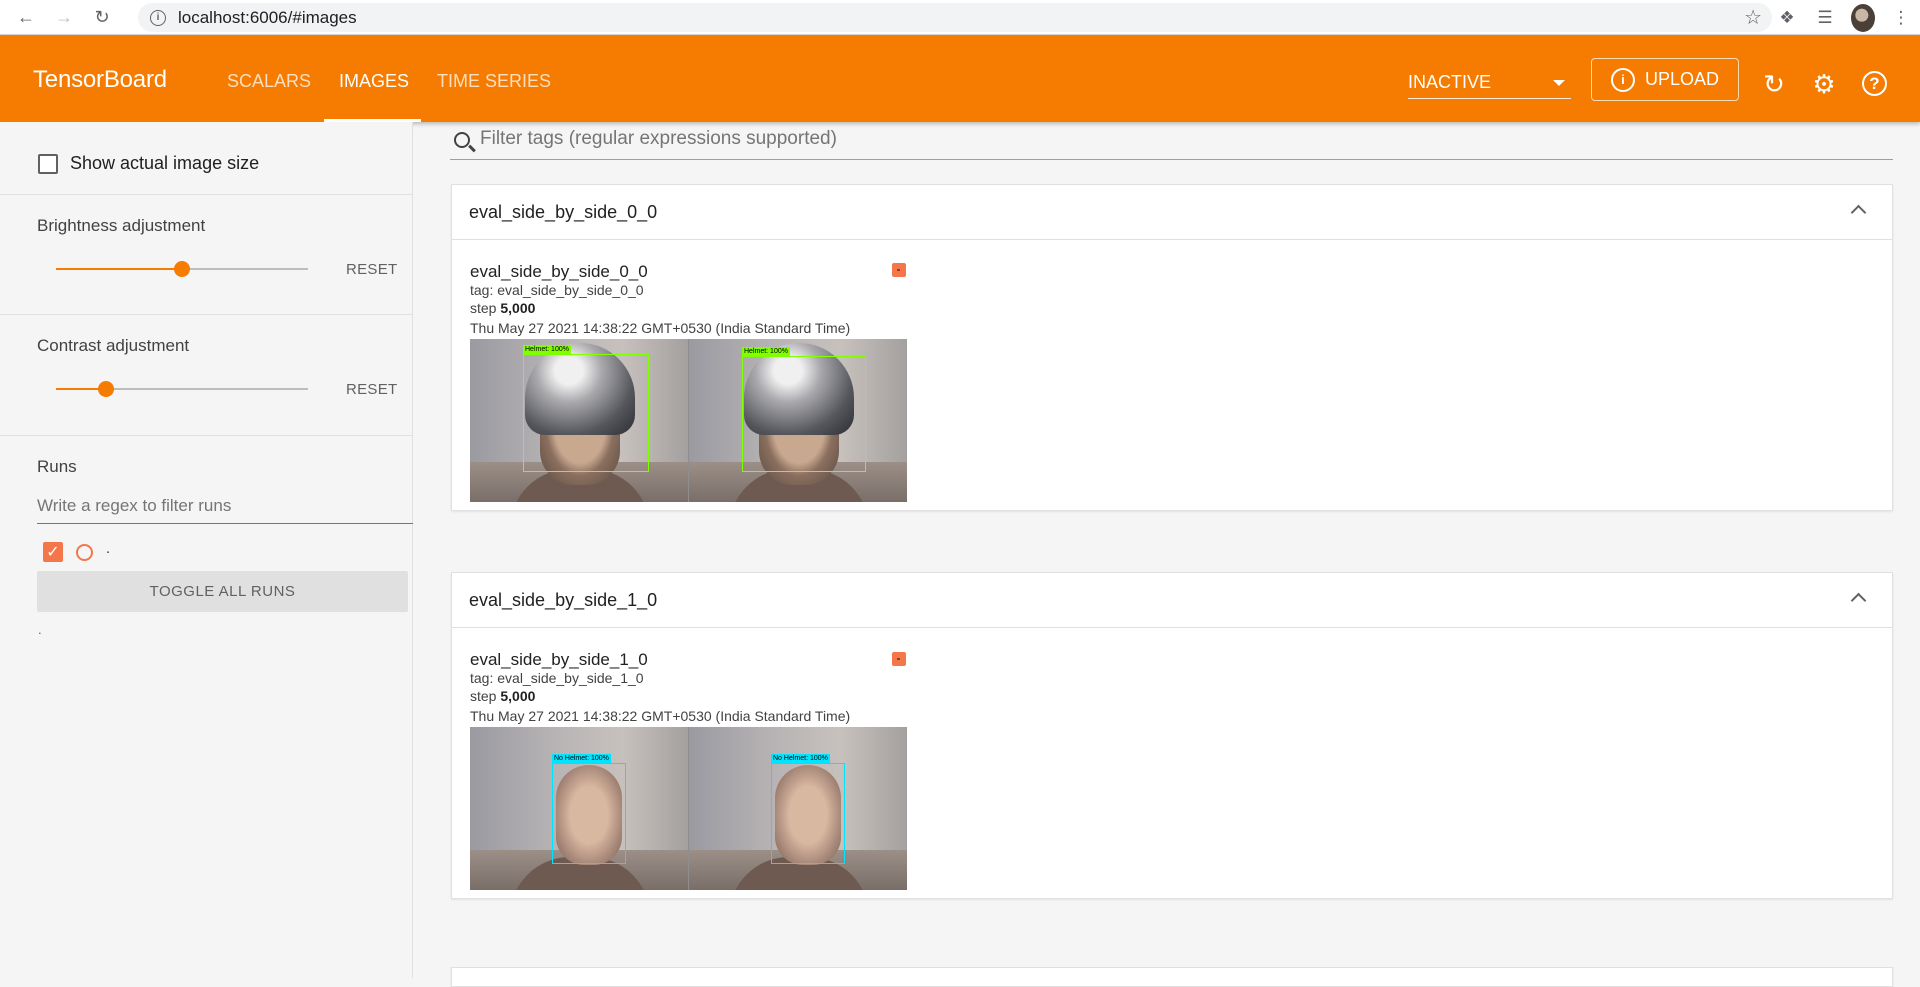 This screenshot has width=1920, height=987. Describe the element at coordinates (557, 290) in the screenshot. I see `image-tag: tag: eval_side_by_side_0_0` at that location.